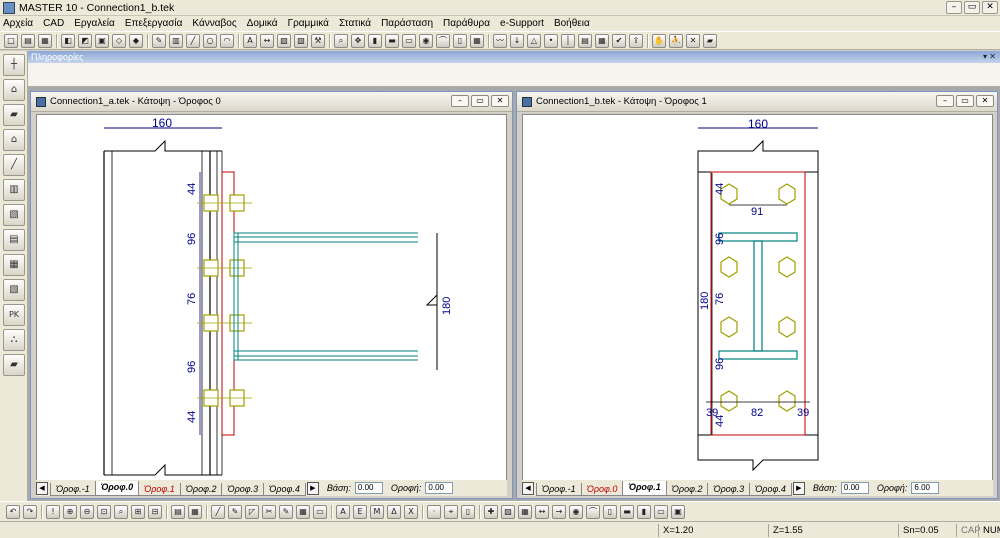 Image resolution: width=1000 pixels, height=538 pixels. What do you see at coordinates (308, 23) in the screenshot?
I see `menu-item-6: Γραμμικά` at bounding box center [308, 23].